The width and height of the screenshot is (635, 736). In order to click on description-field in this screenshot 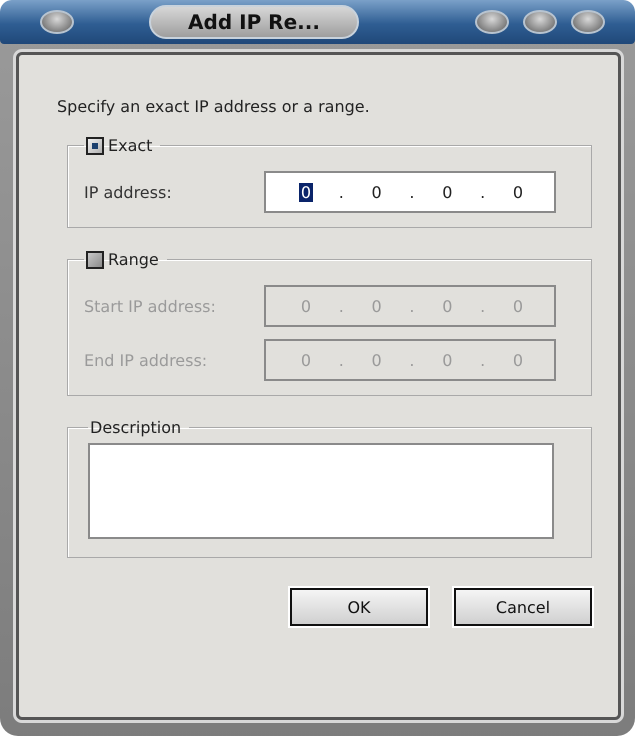, I will do `click(321, 491)`.